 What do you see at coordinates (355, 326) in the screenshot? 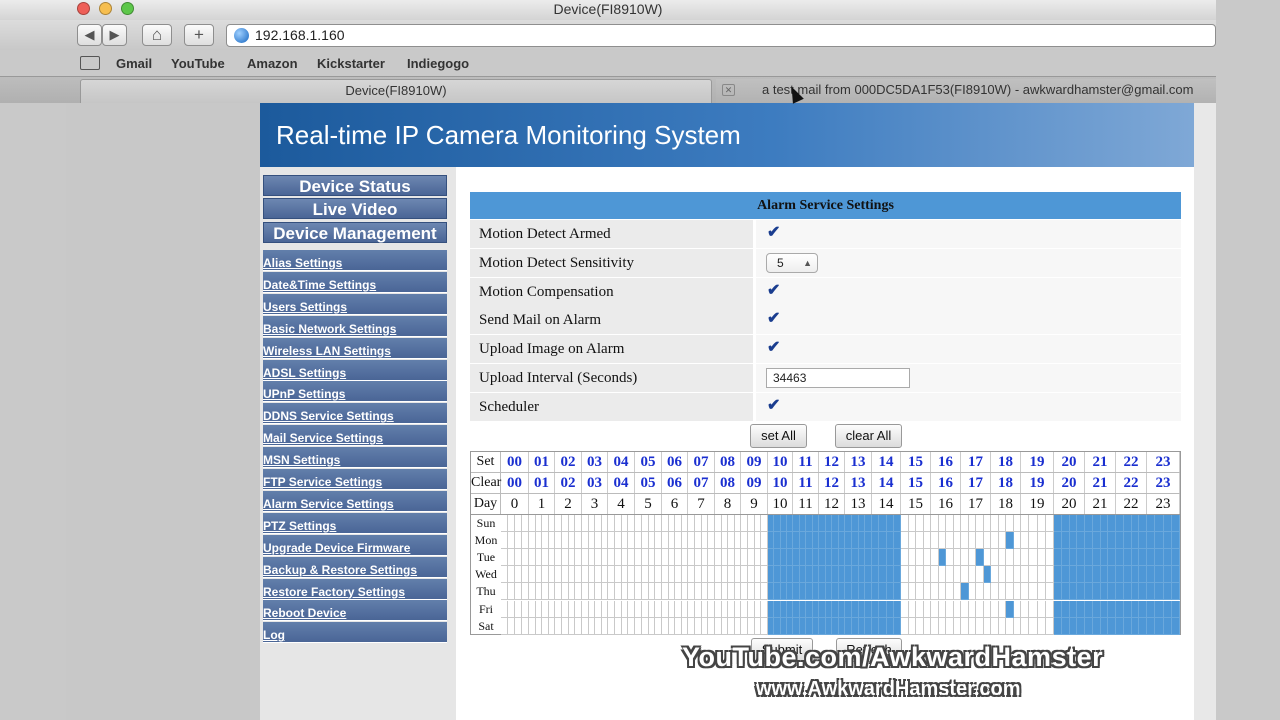
I see `sidebar-item: Basic Network Settings` at bounding box center [355, 326].